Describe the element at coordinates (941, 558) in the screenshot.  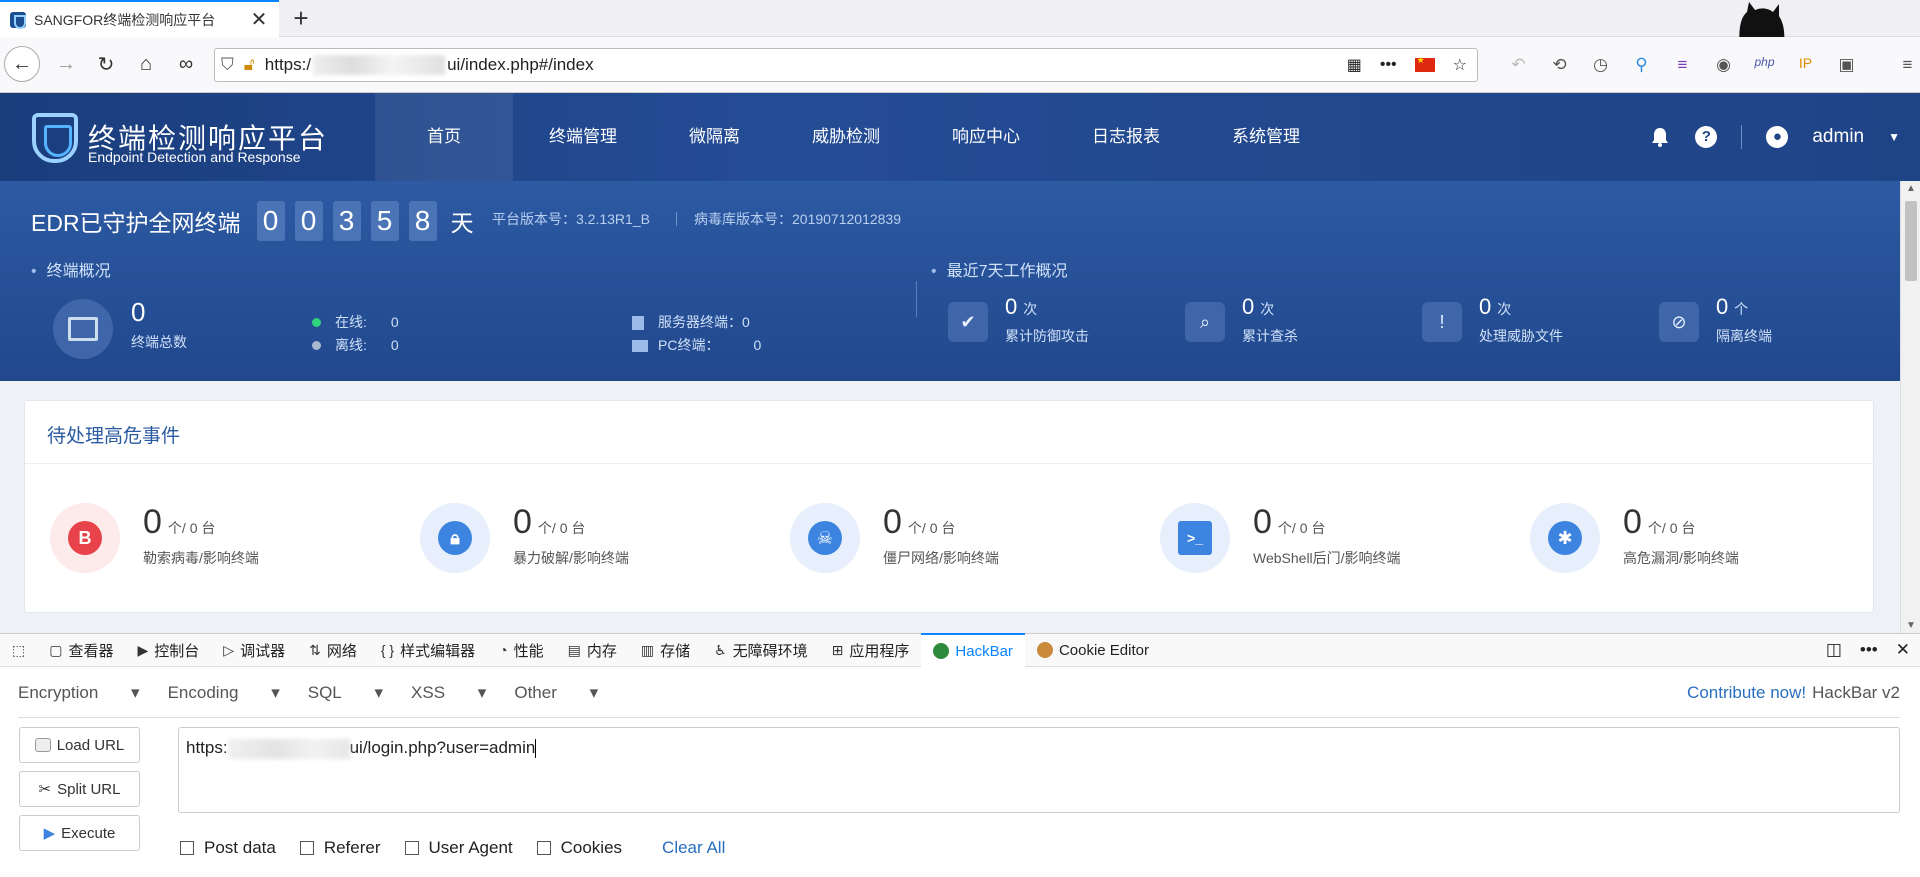
I see `event-label: 僵尸网络/影响终端` at that location.